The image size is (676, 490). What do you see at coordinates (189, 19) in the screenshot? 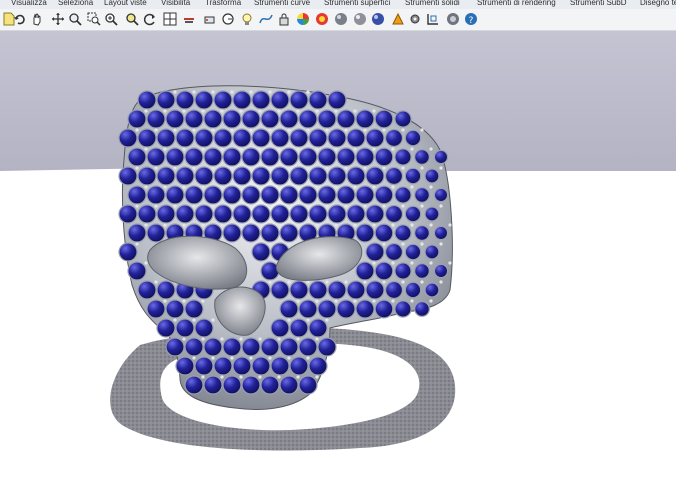
I see `cut-icon` at bounding box center [189, 19].